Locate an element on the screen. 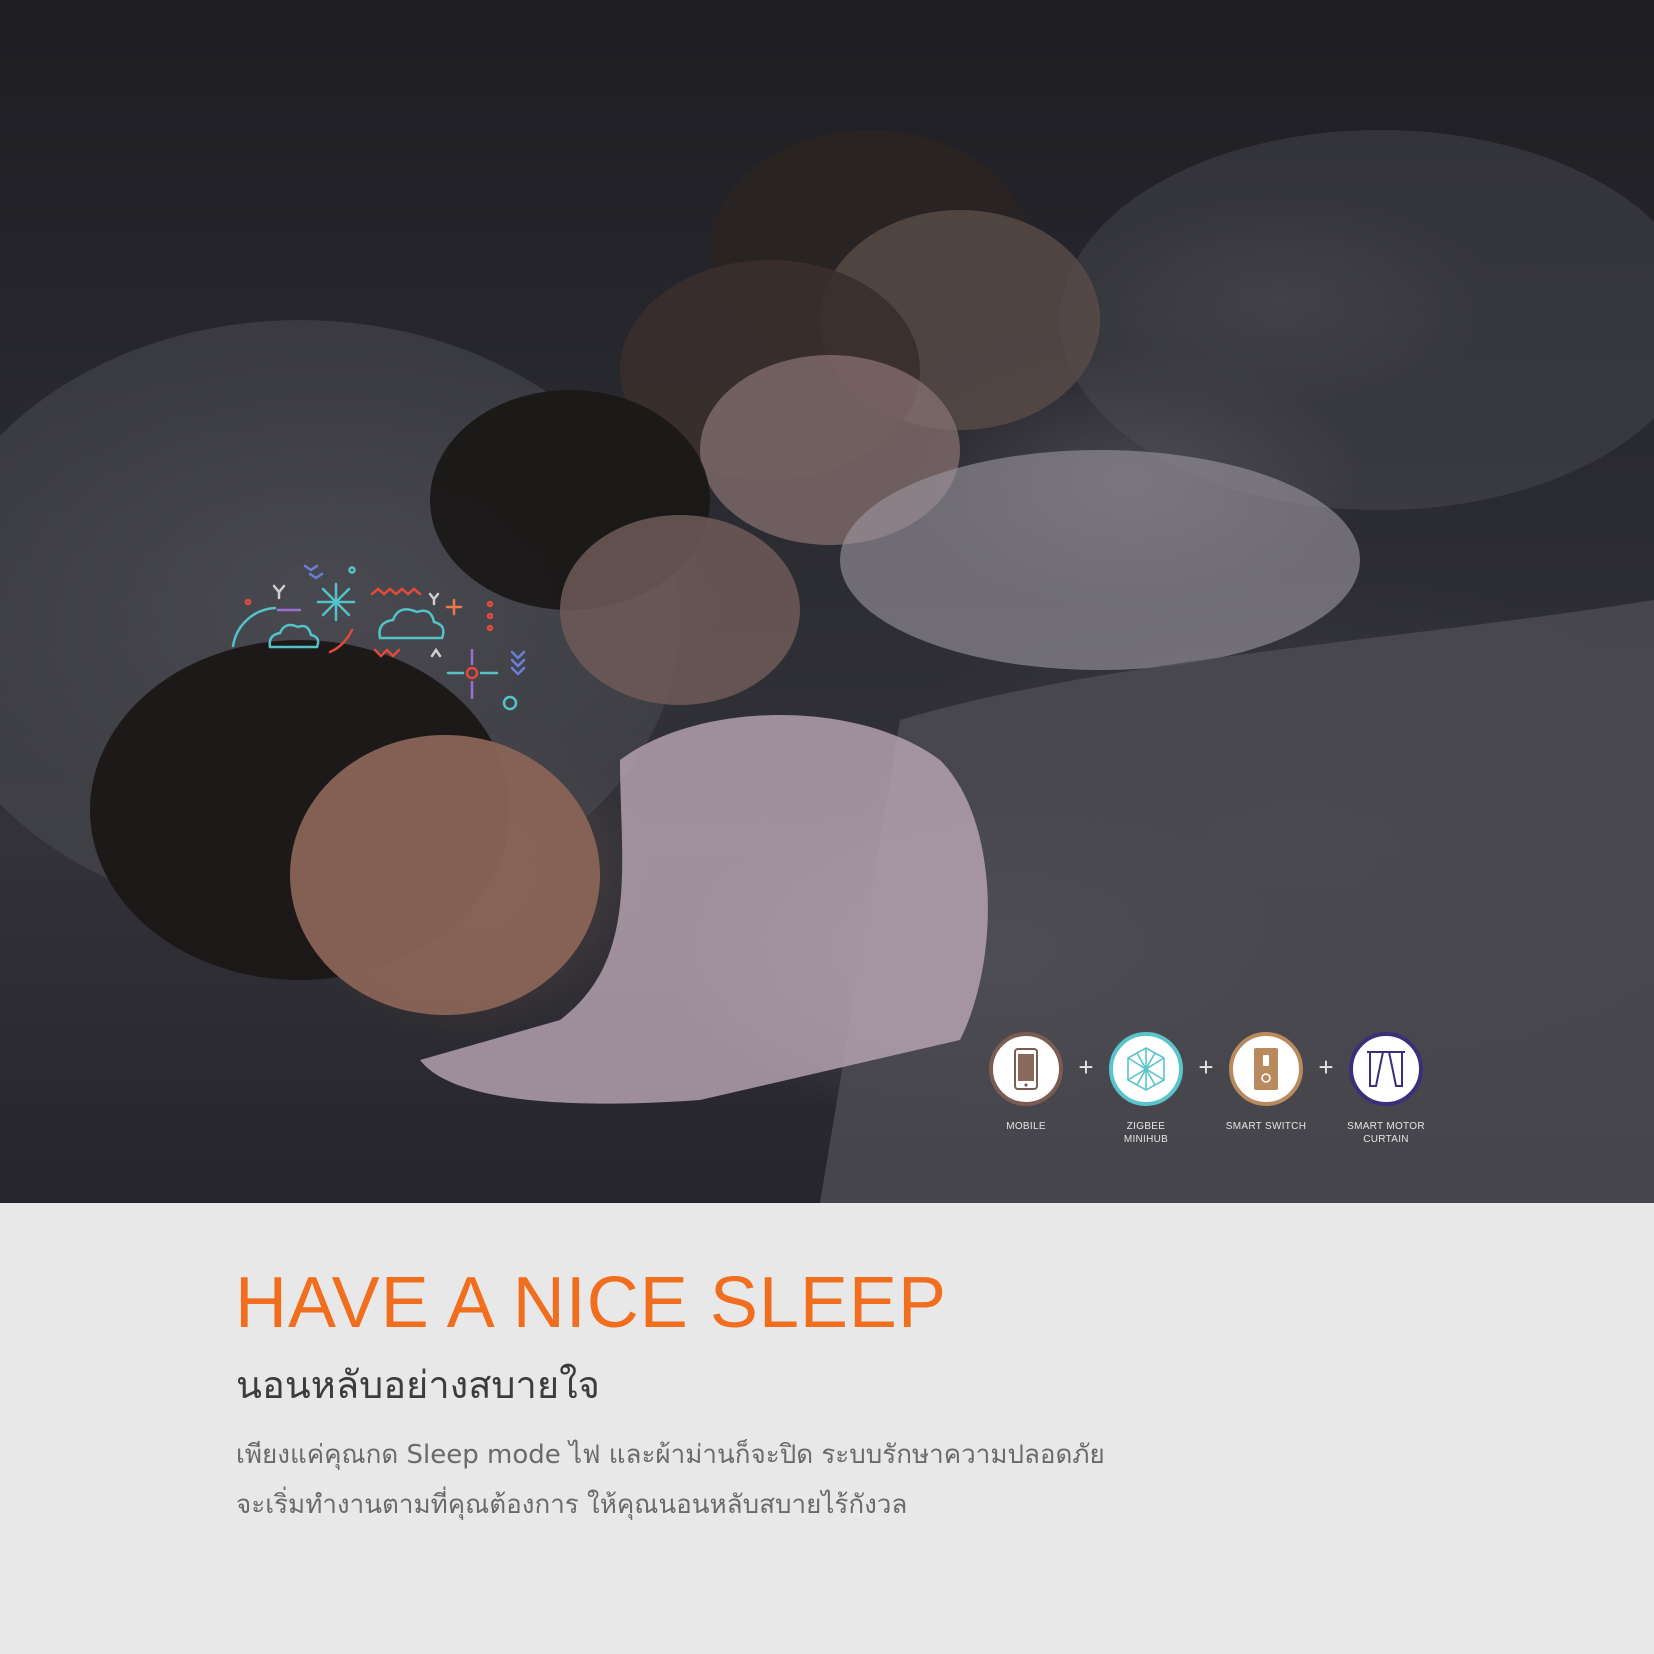 The width and height of the screenshot is (1654, 1654). mobile-icon is located at coordinates (1026, 1069).